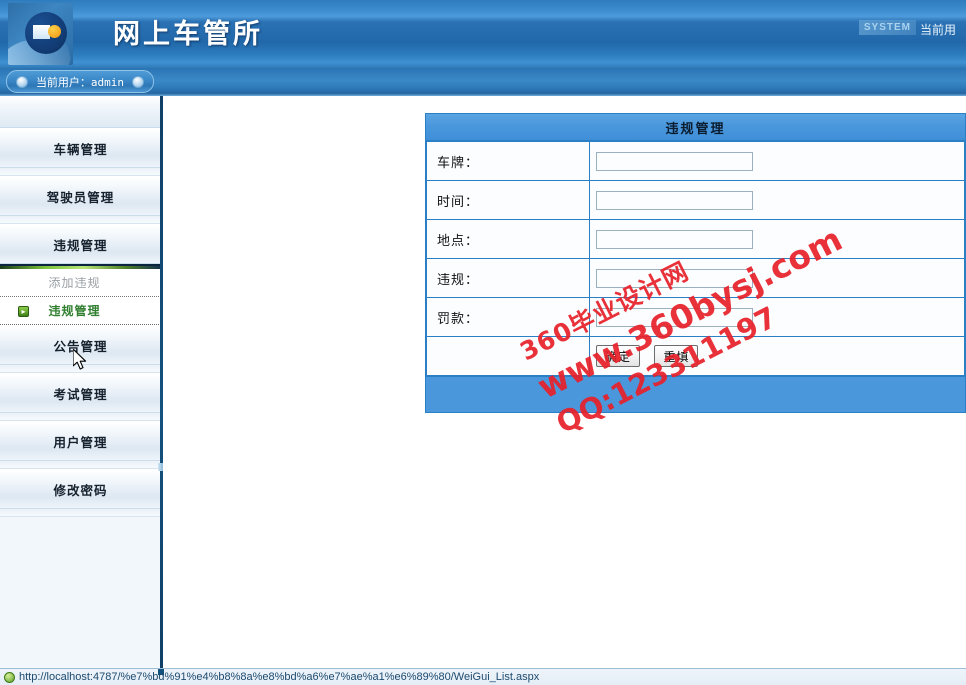 The image size is (966, 685). I want to click on form-field-fine-cell, so click(777, 317).